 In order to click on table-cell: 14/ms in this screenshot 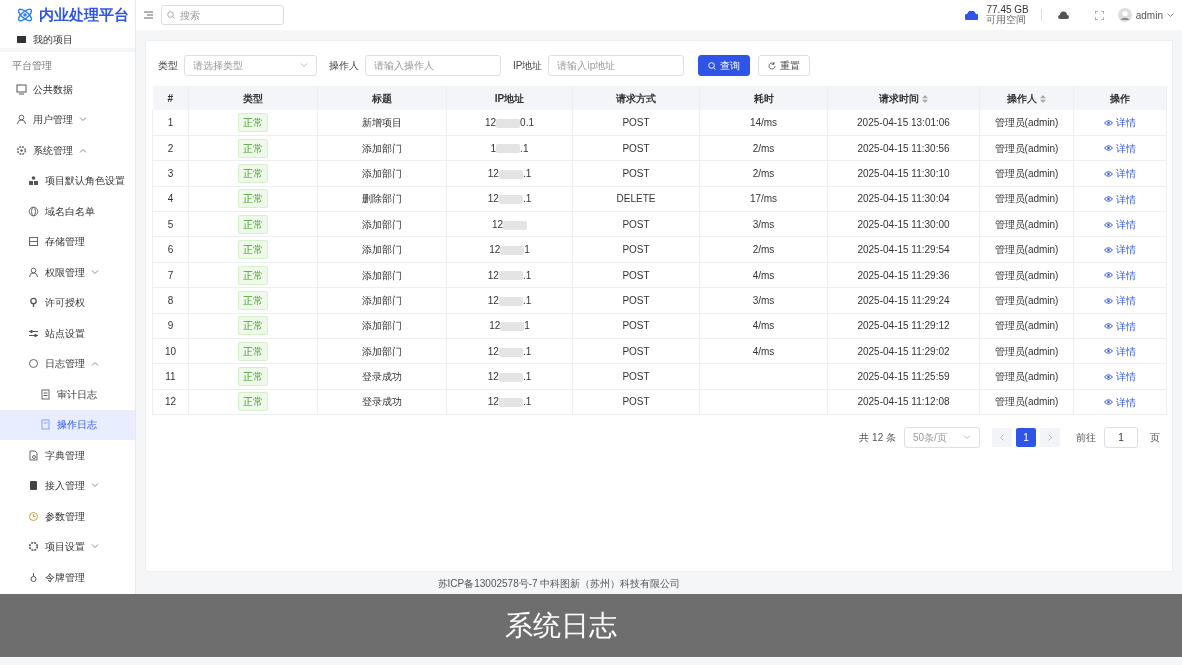, I will do `click(763, 123)`.